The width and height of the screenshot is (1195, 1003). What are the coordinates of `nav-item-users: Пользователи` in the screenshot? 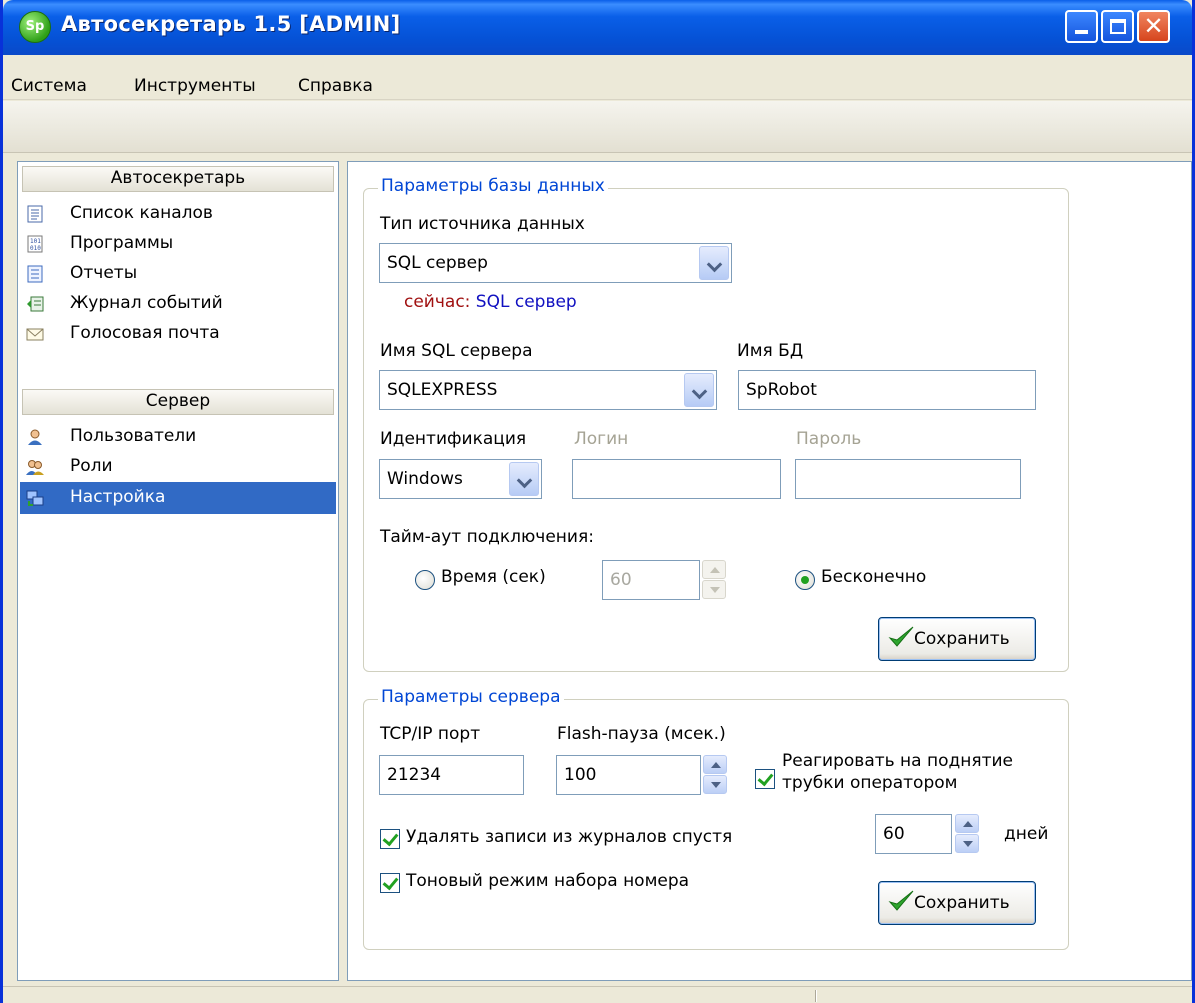 It's located at (178, 436).